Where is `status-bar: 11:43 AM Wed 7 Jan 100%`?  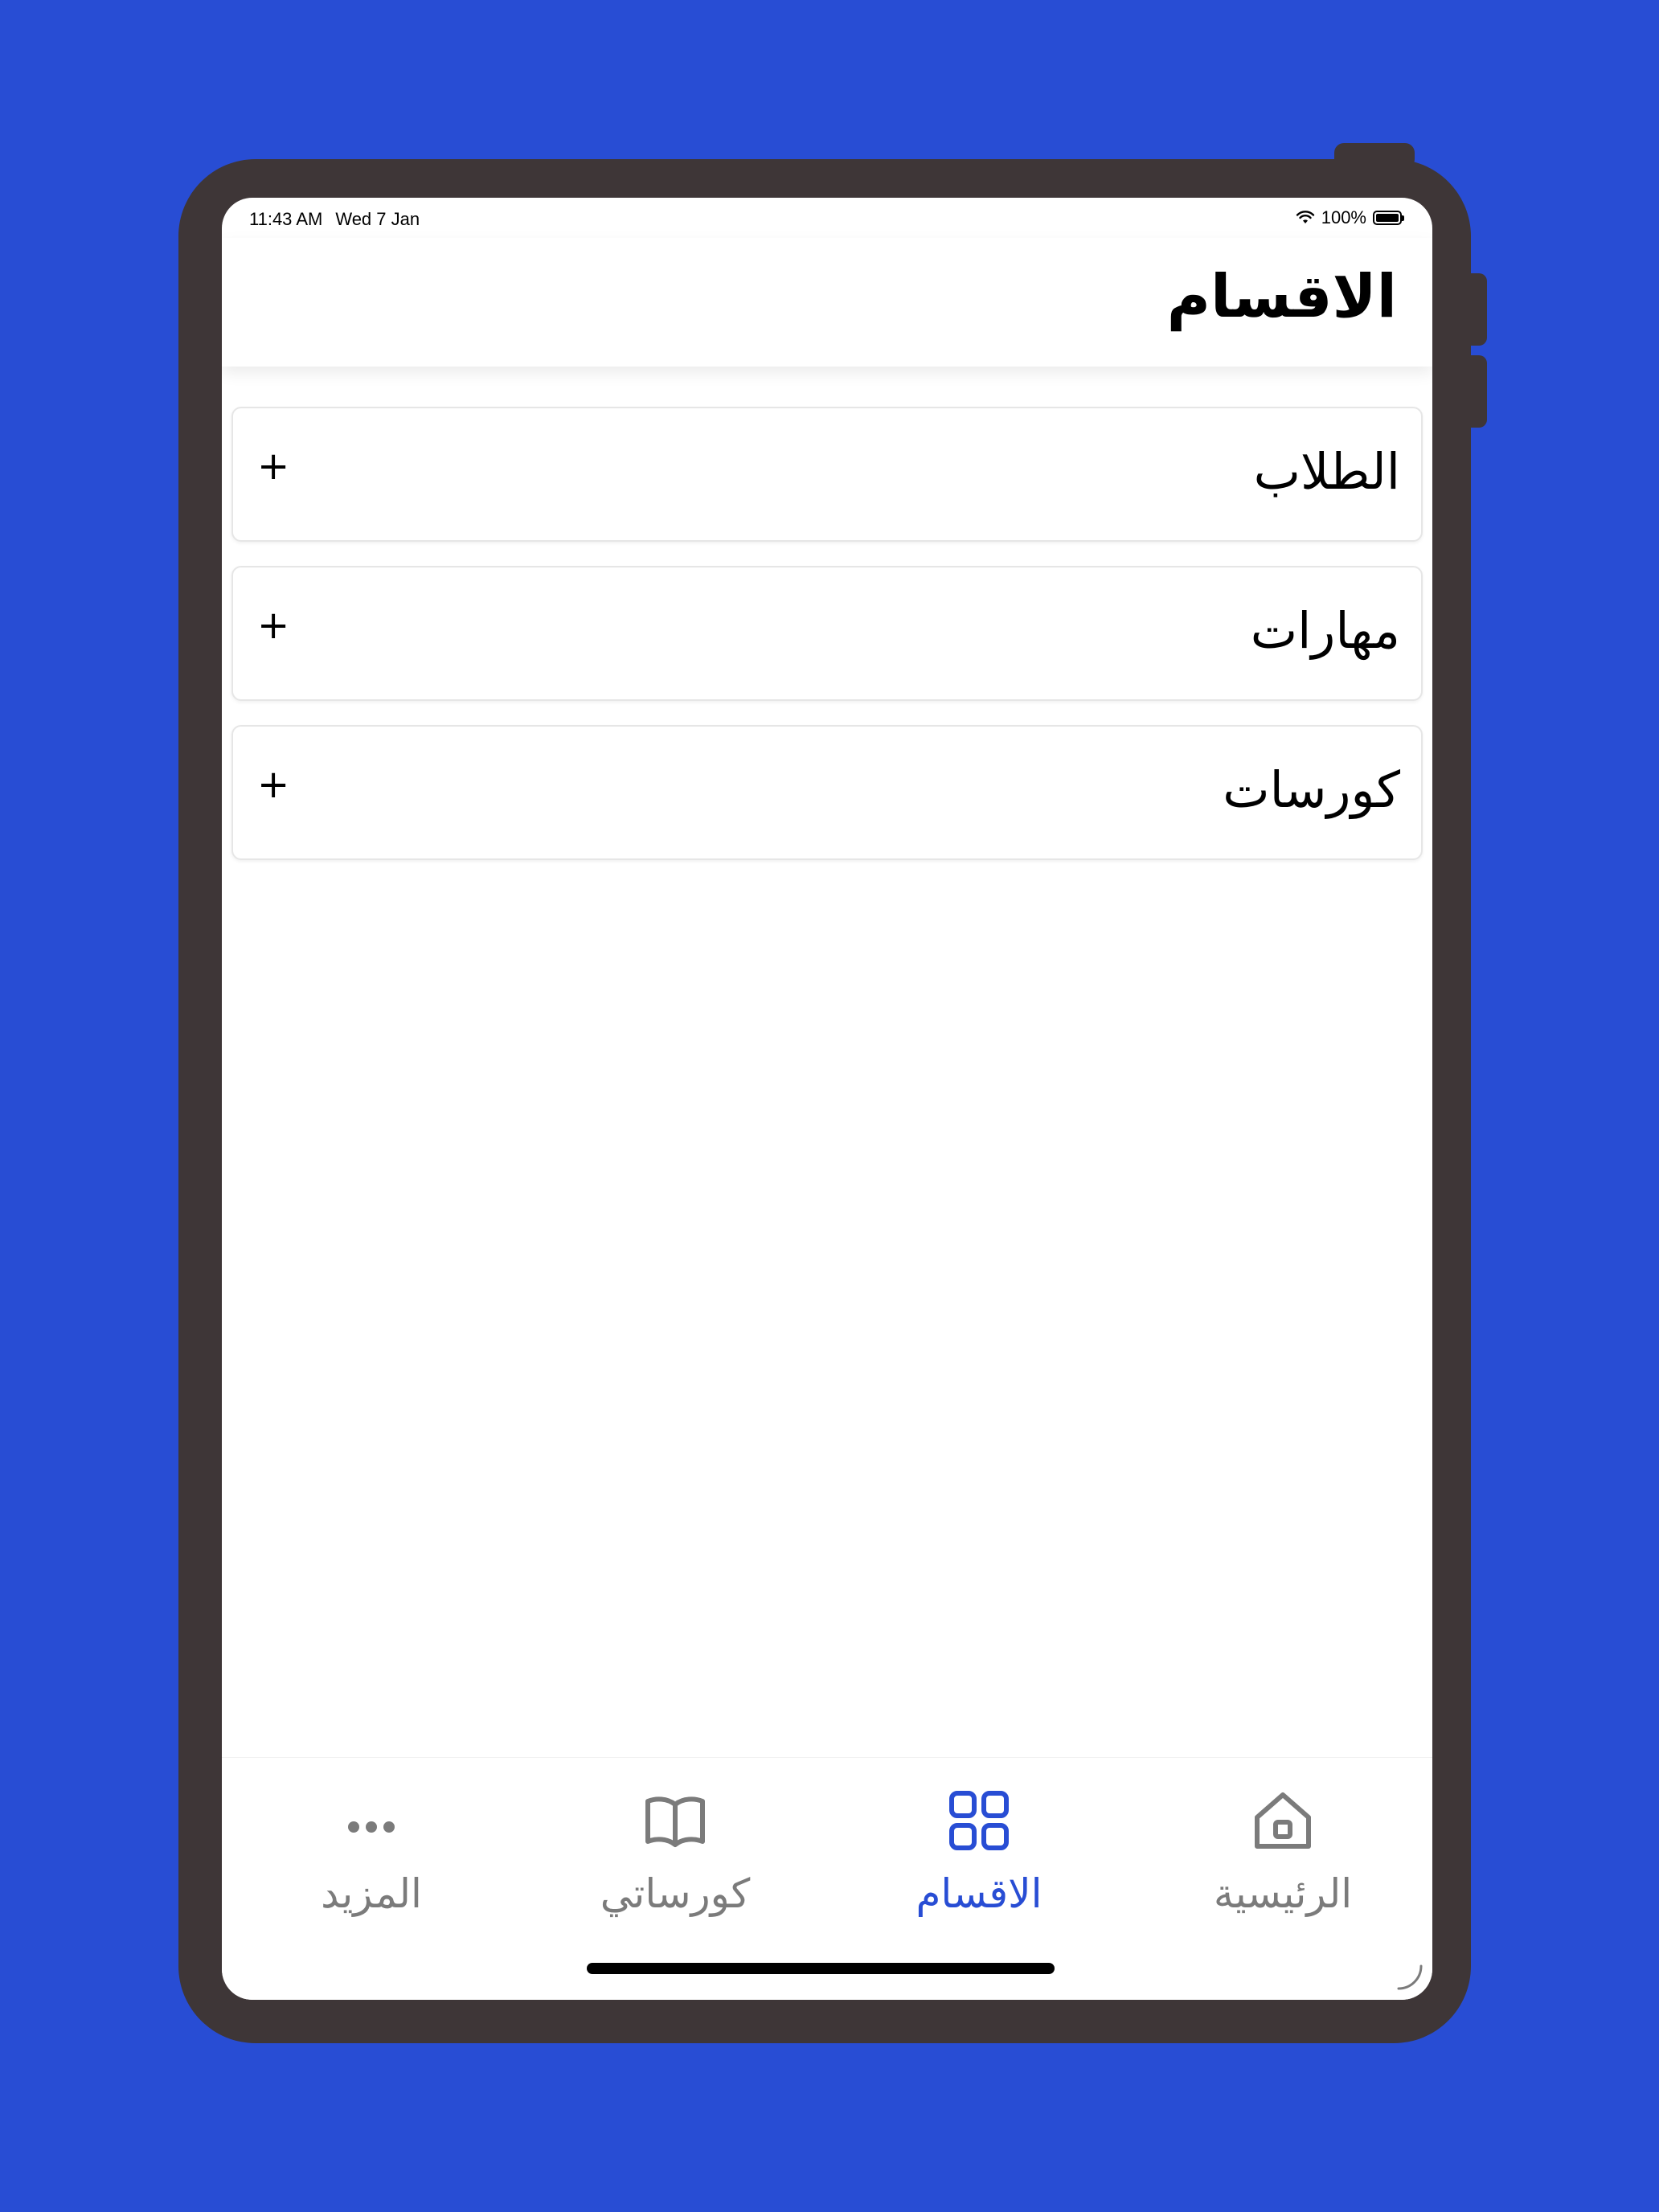
status-bar: 11:43 AM Wed 7 Jan 100% is located at coordinates (827, 218).